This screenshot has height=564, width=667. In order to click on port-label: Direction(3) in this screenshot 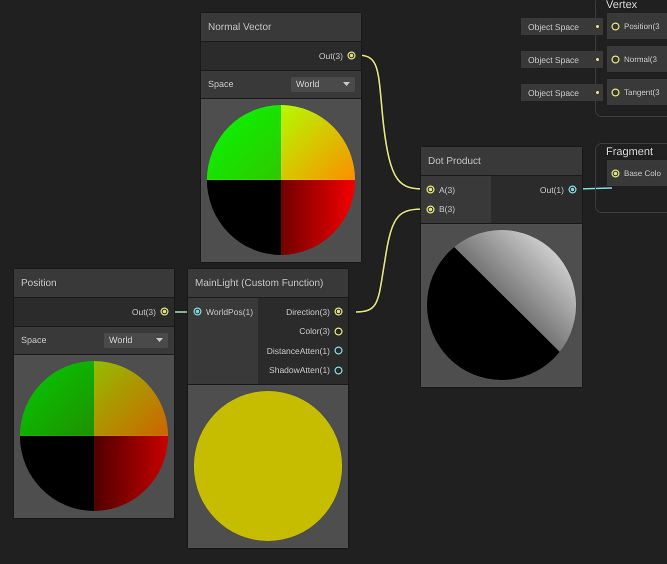, I will do `click(308, 311)`.